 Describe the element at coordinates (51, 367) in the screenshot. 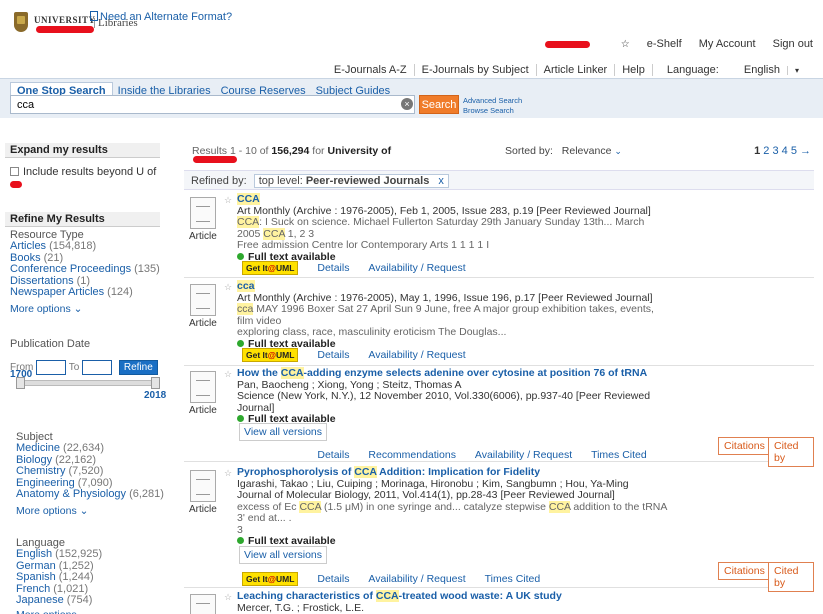

I see `from-date-input` at that location.